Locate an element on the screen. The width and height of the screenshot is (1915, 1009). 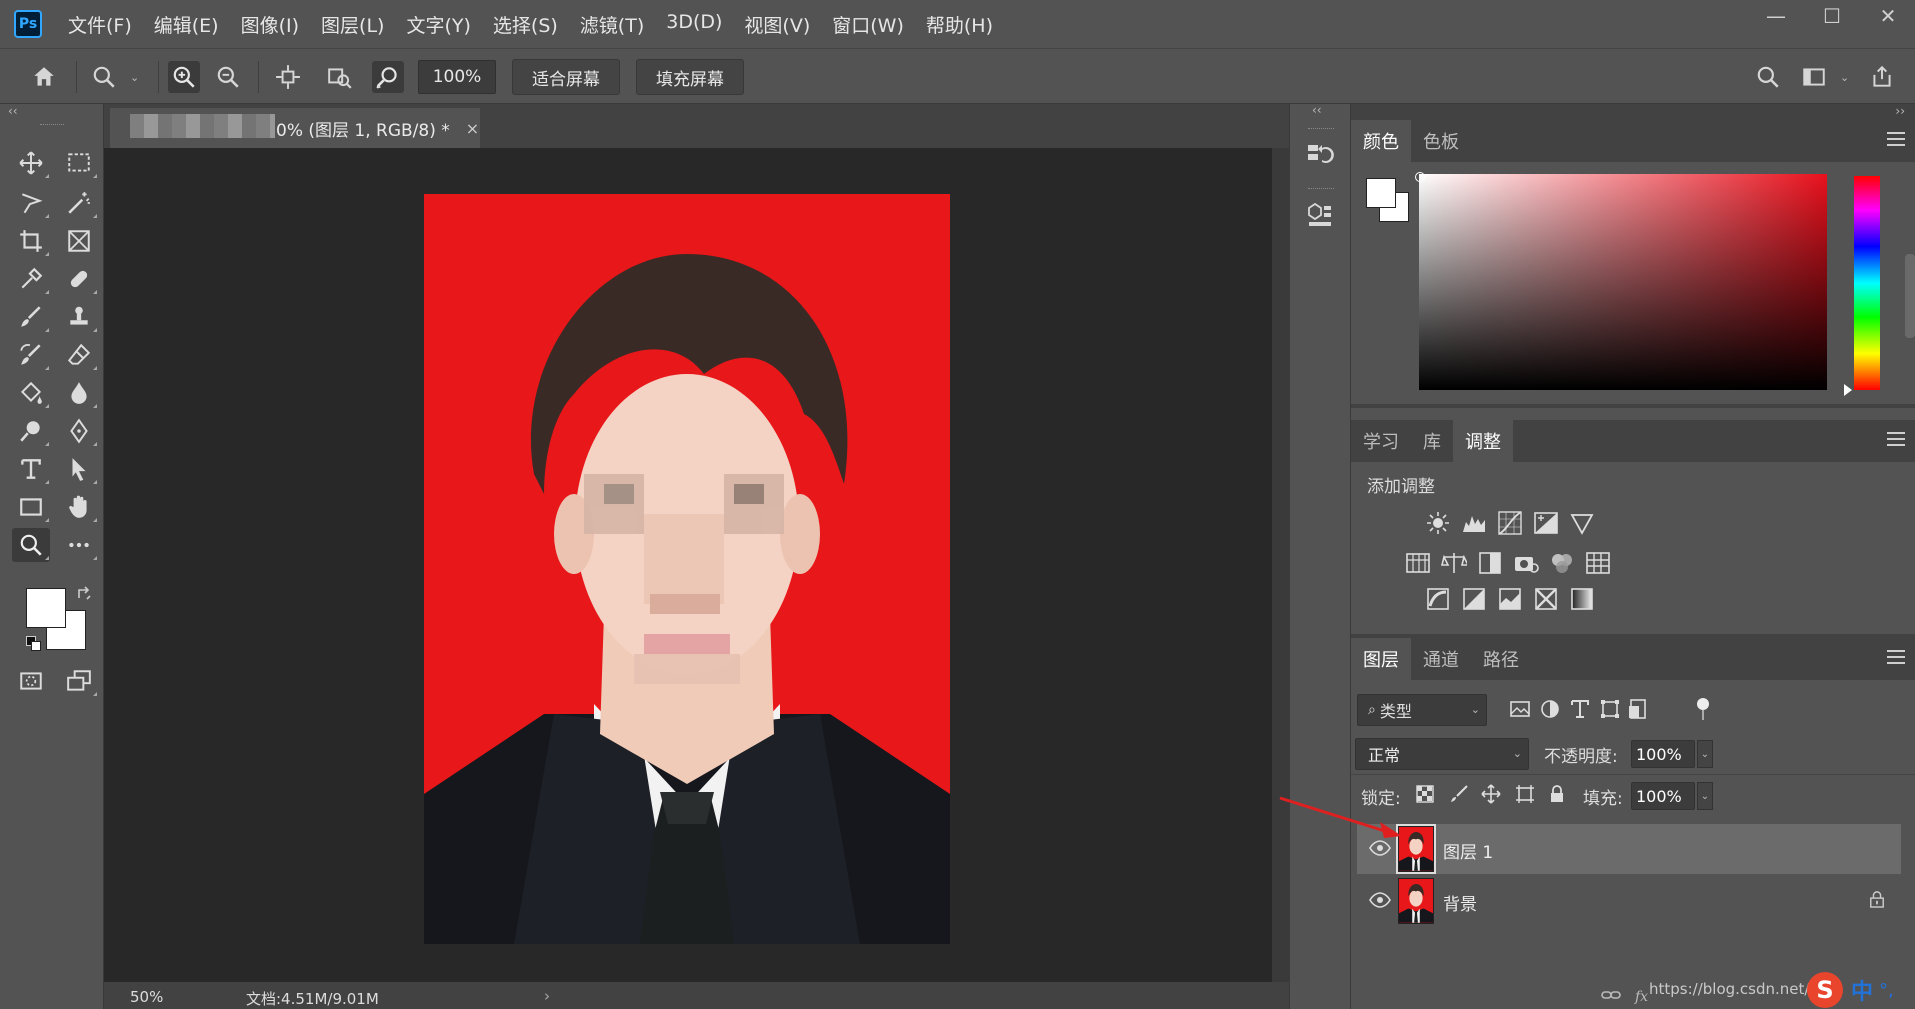
quick-mask-icon is located at coordinates (31, 681).